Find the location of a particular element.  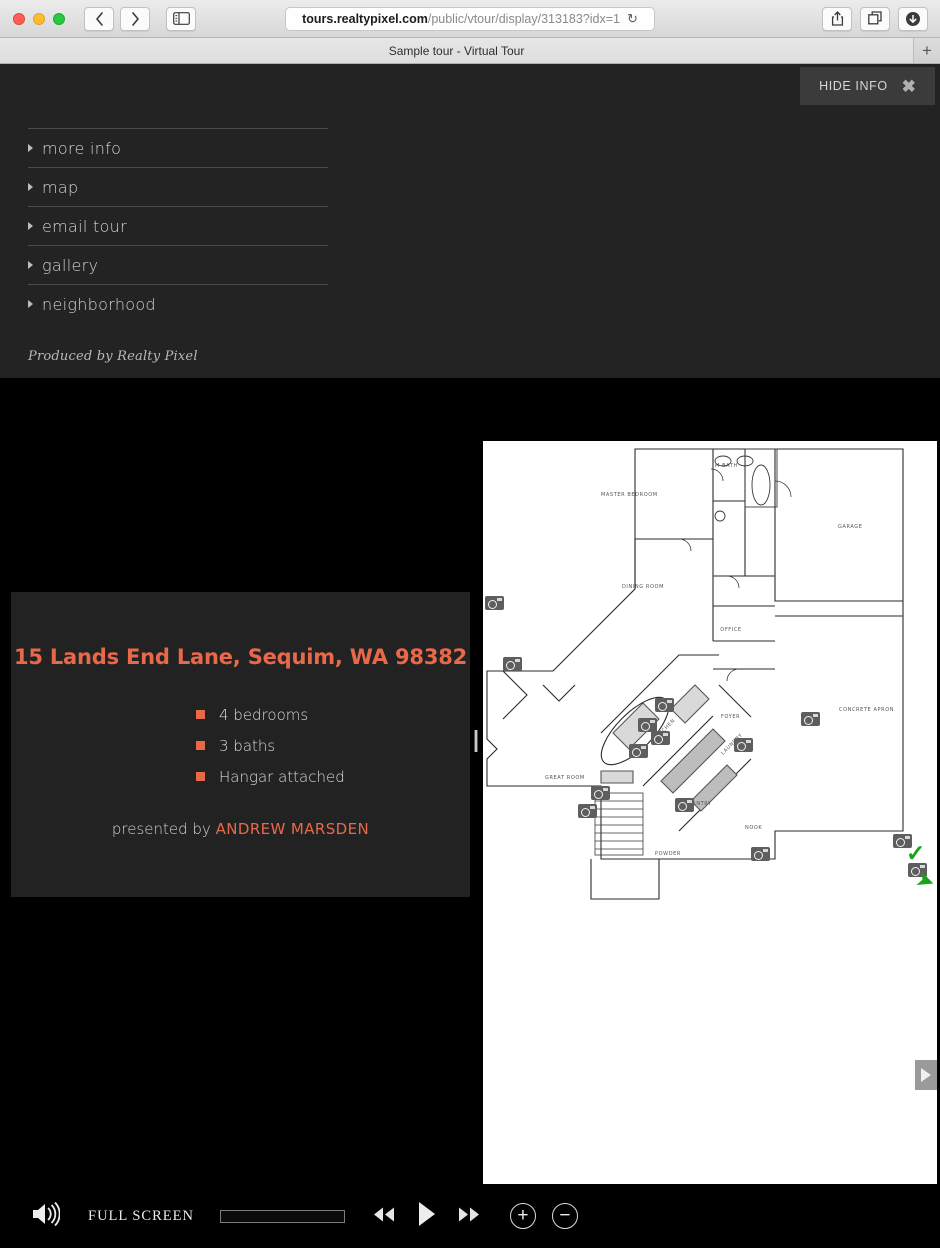

forward-button is located at coordinates (135, 18).